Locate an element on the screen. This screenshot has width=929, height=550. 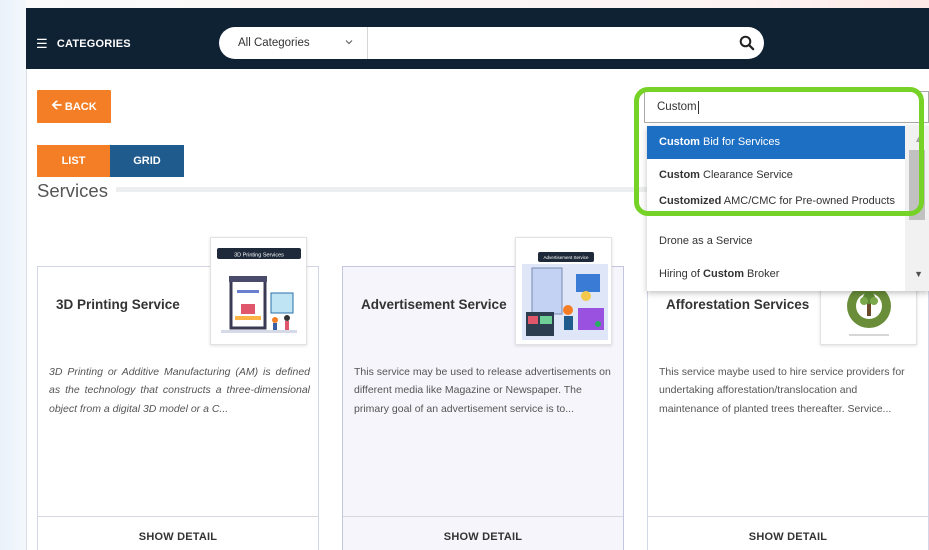
card-title: Afforestation Services is located at coordinates (738, 304).